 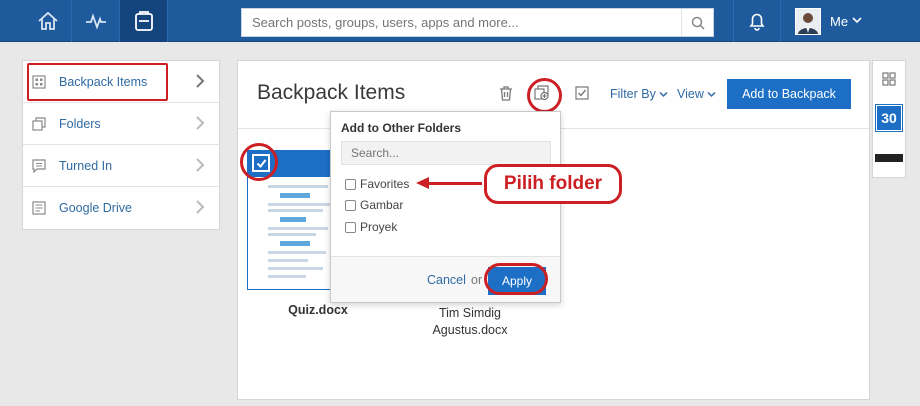 I want to click on app-logo-button, so click(x=889, y=158).